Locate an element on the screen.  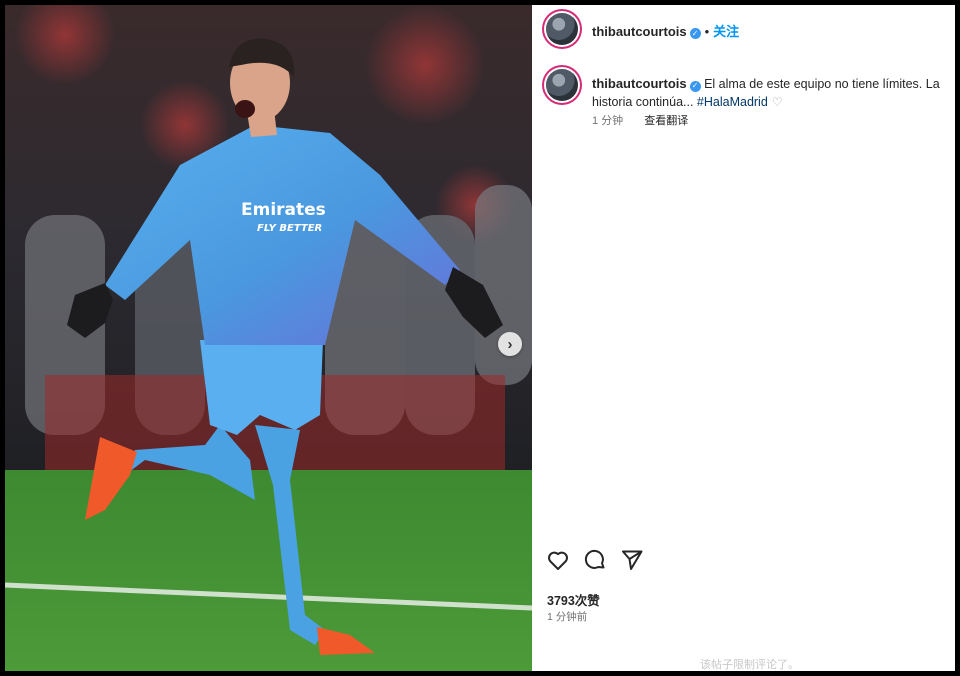
post-header: thibautcourtois ✓ • 关注 is located at coordinates (743, 30).